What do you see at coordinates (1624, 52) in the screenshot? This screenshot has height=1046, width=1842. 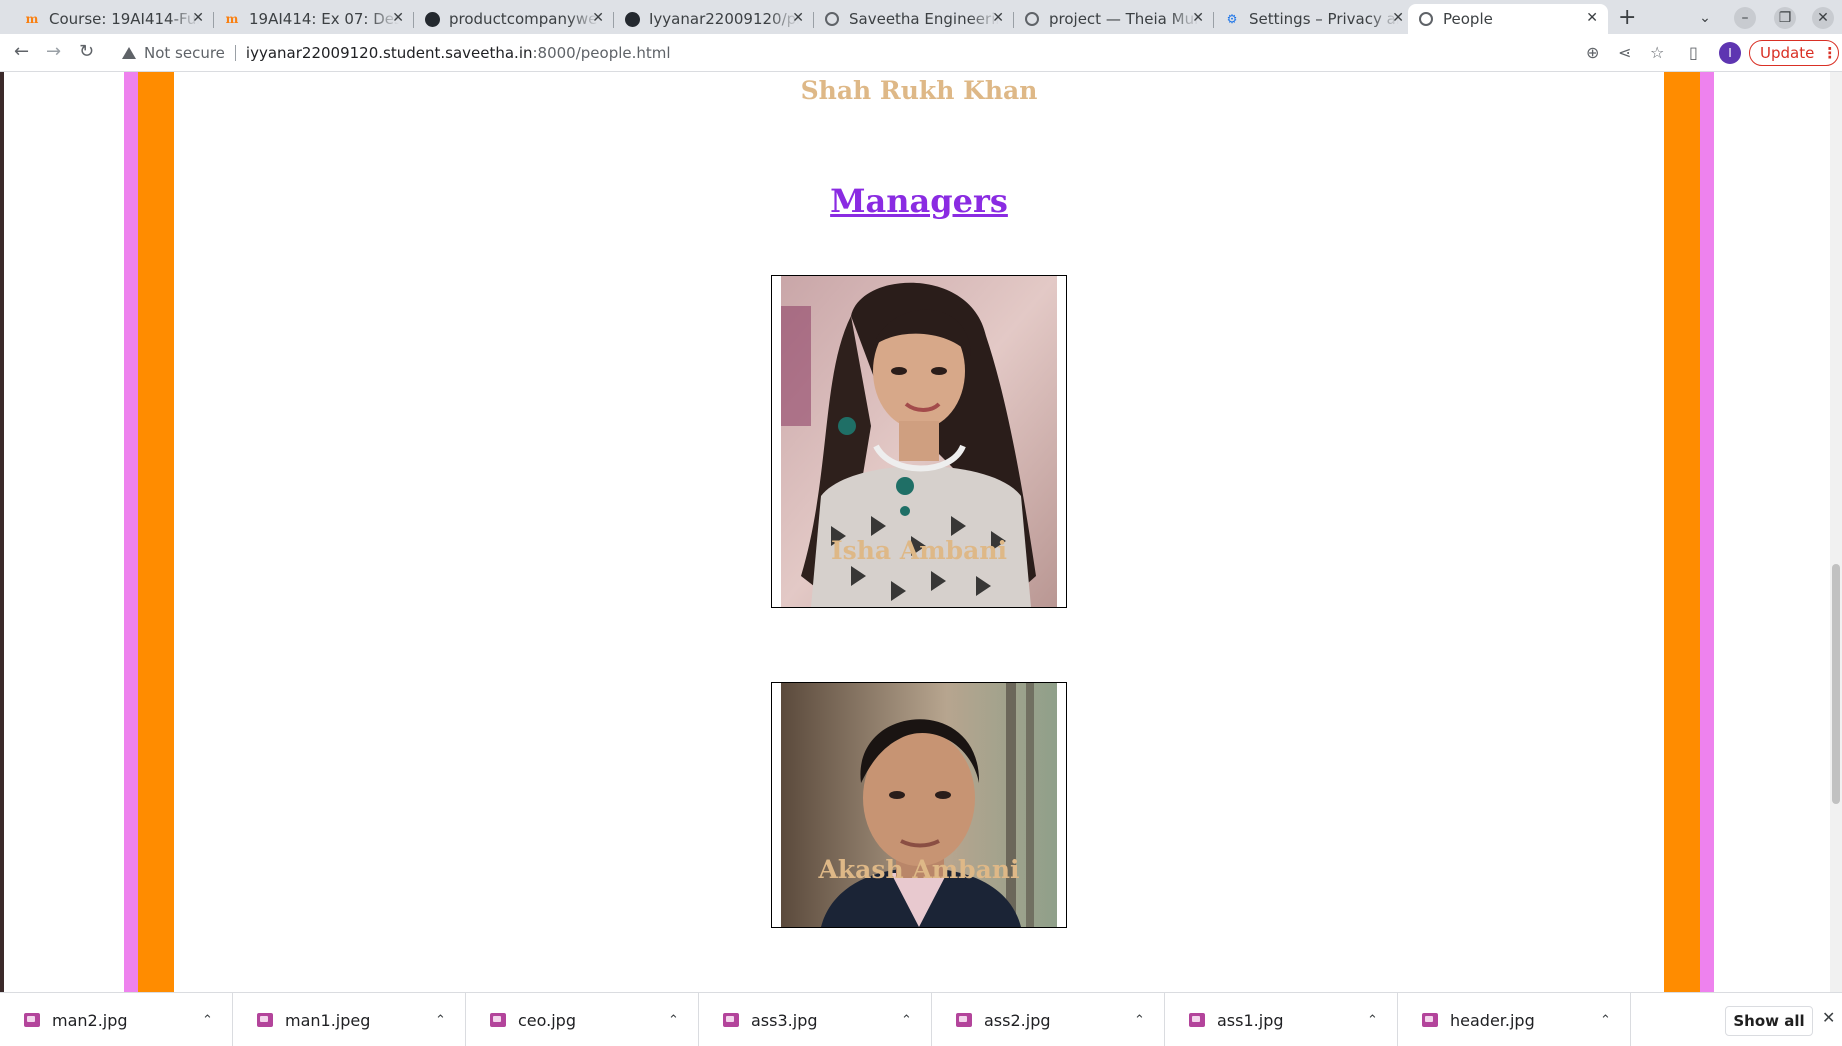 I see `share-icon: ⋖` at bounding box center [1624, 52].